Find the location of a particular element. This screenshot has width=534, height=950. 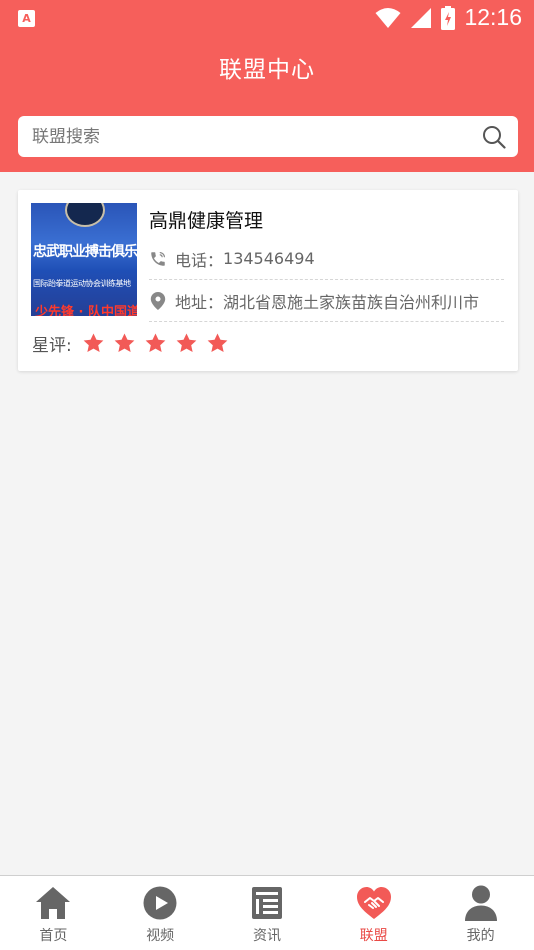

tab-label: 资讯 is located at coordinates (266, 936).